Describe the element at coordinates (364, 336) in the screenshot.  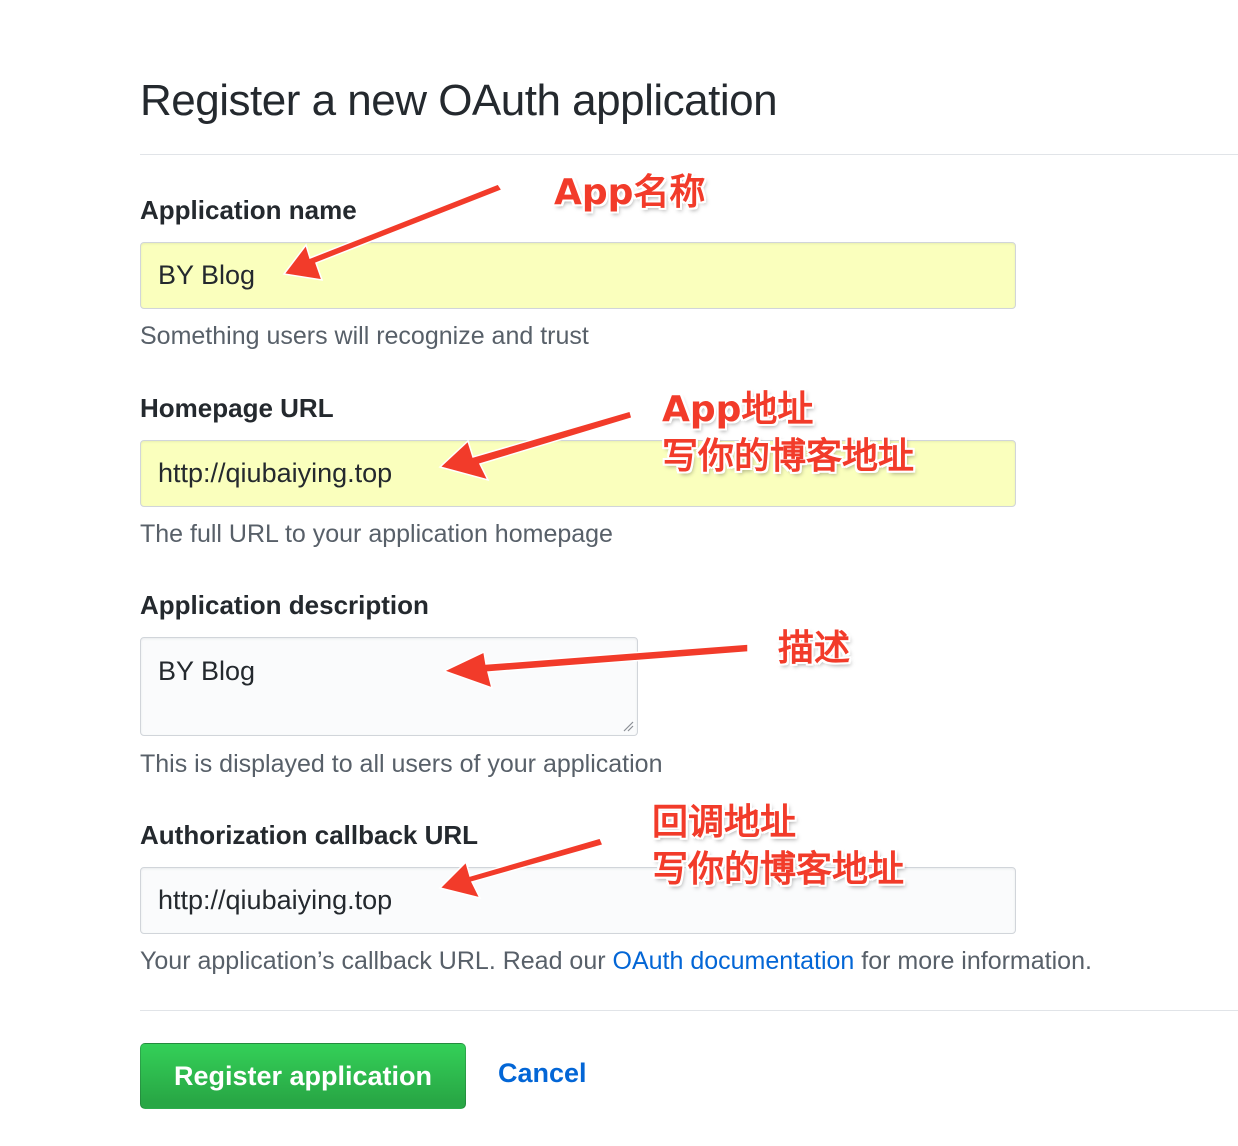
I see `app-name-note: Something users will recognize and trust` at that location.